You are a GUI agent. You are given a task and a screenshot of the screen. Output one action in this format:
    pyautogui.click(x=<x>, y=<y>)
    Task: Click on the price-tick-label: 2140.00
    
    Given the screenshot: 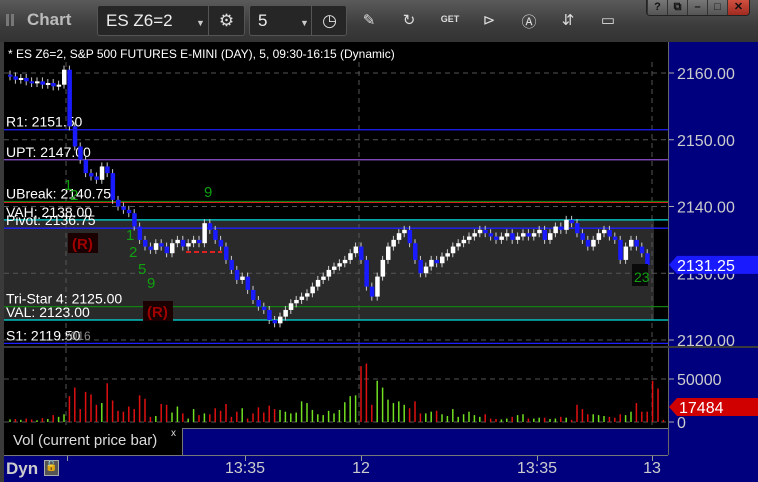 What is the action you would take?
    pyautogui.click(x=706, y=208)
    